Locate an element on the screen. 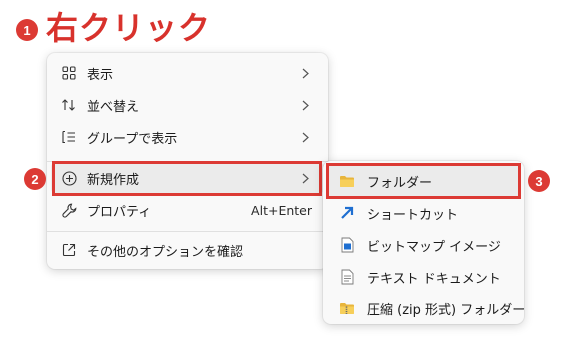  menu-item-label: 表示 is located at coordinates (100, 75).